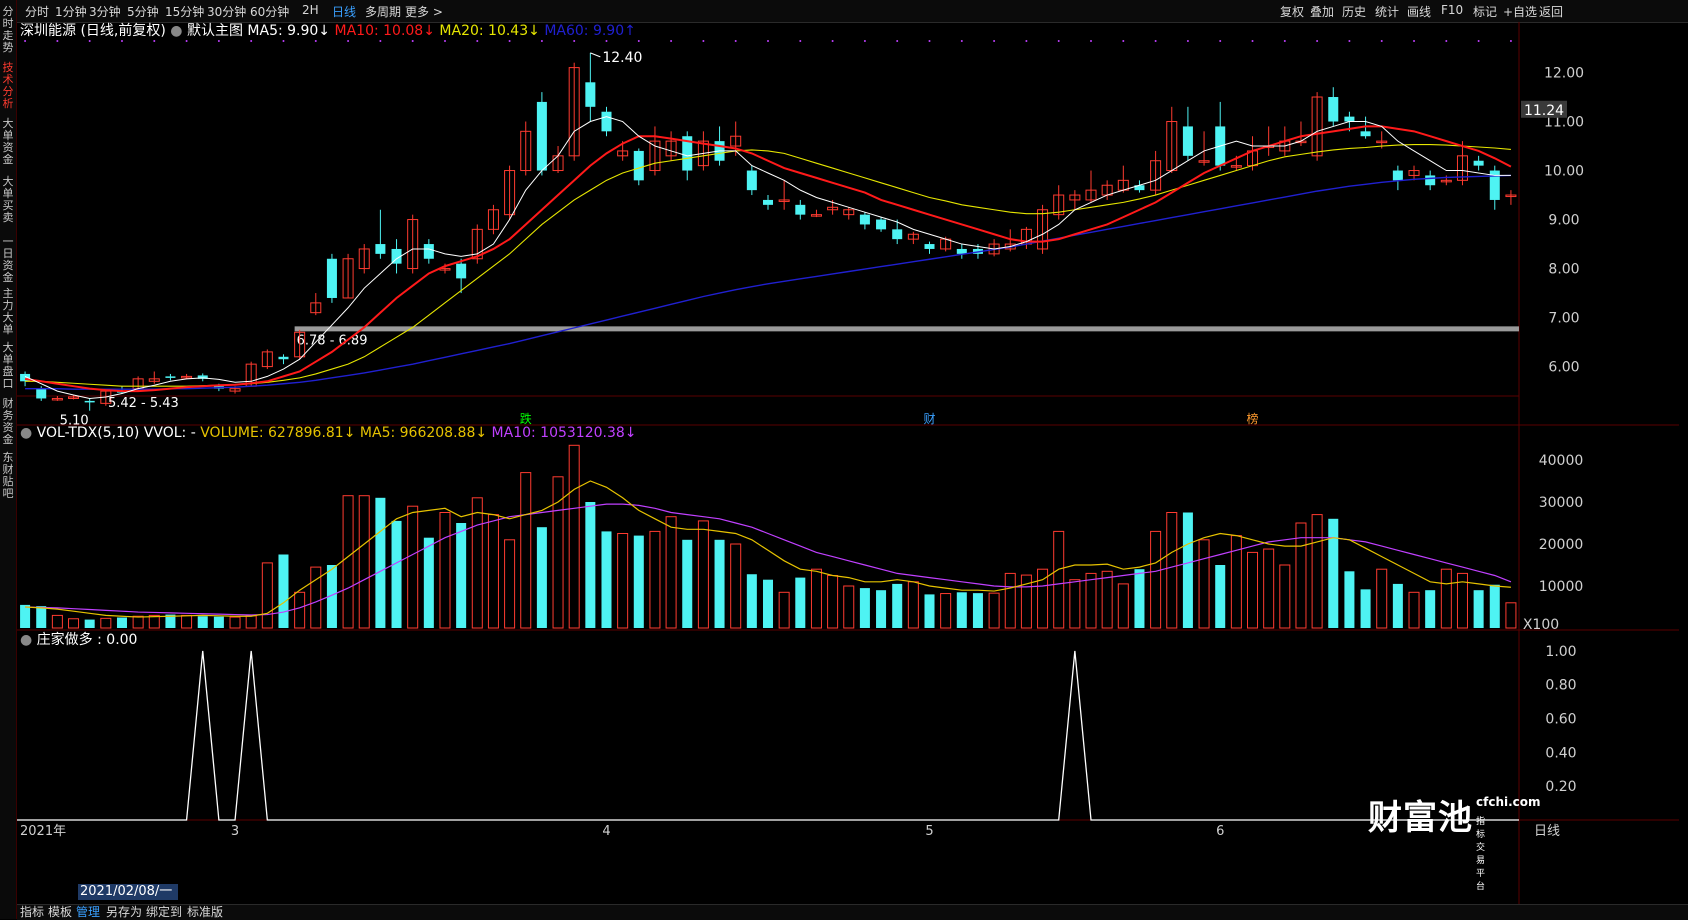 The width and height of the screenshot is (1688, 920). What do you see at coordinates (71, 11) in the screenshot?
I see `toolbar-period-1: 1分钟` at bounding box center [71, 11].